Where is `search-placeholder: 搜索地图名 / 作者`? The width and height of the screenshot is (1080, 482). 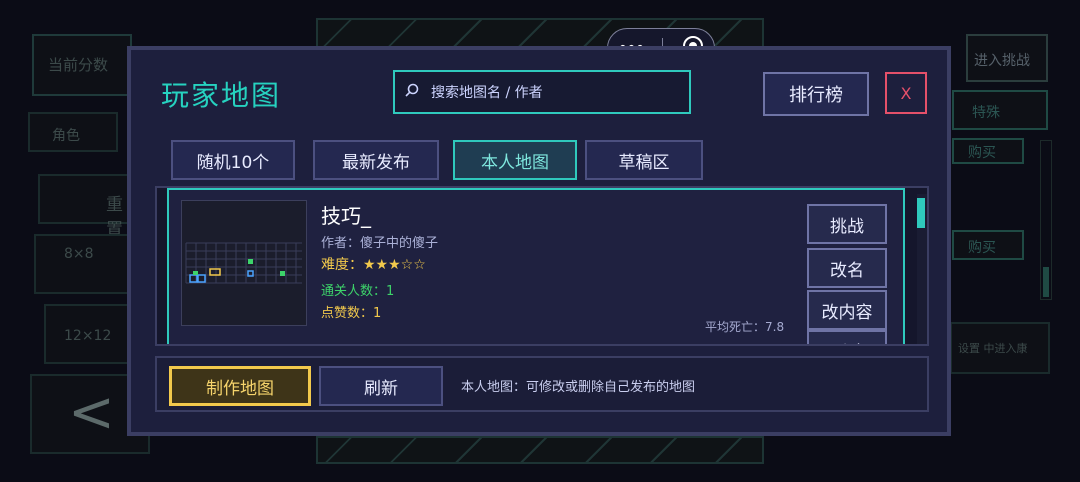 search-placeholder: 搜索地图名 / 作者 is located at coordinates (487, 93).